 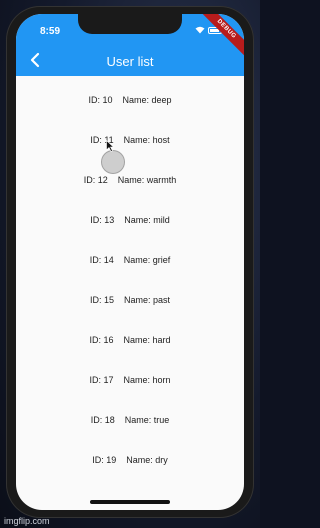 What do you see at coordinates (130, 61) in the screenshot?
I see `page-title: User list` at bounding box center [130, 61].